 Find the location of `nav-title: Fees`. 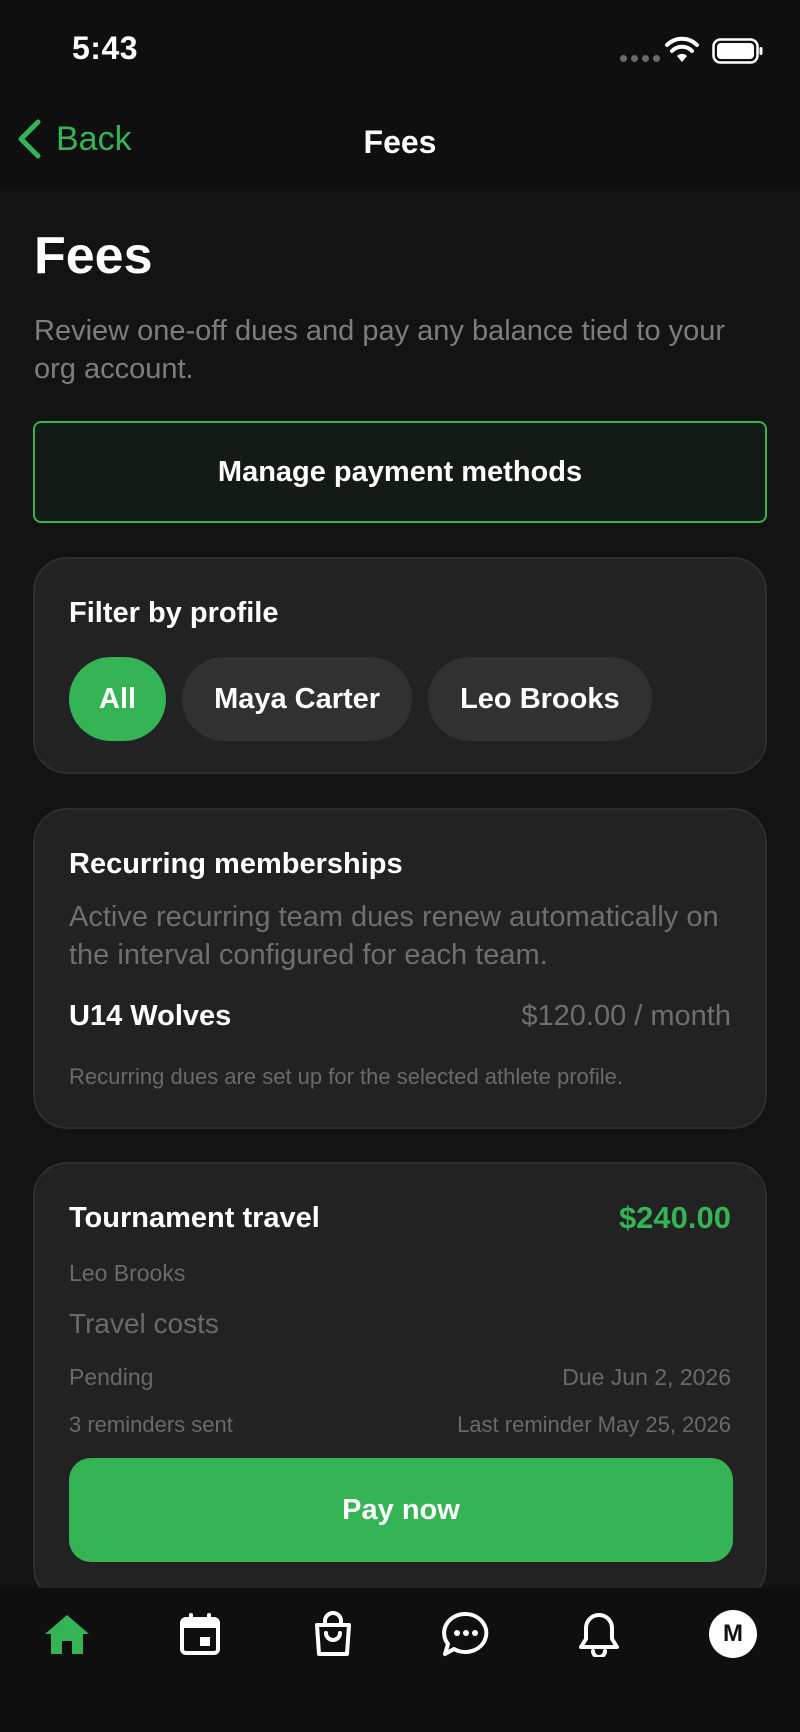

nav-title: Fees is located at coordinates (400, 142).